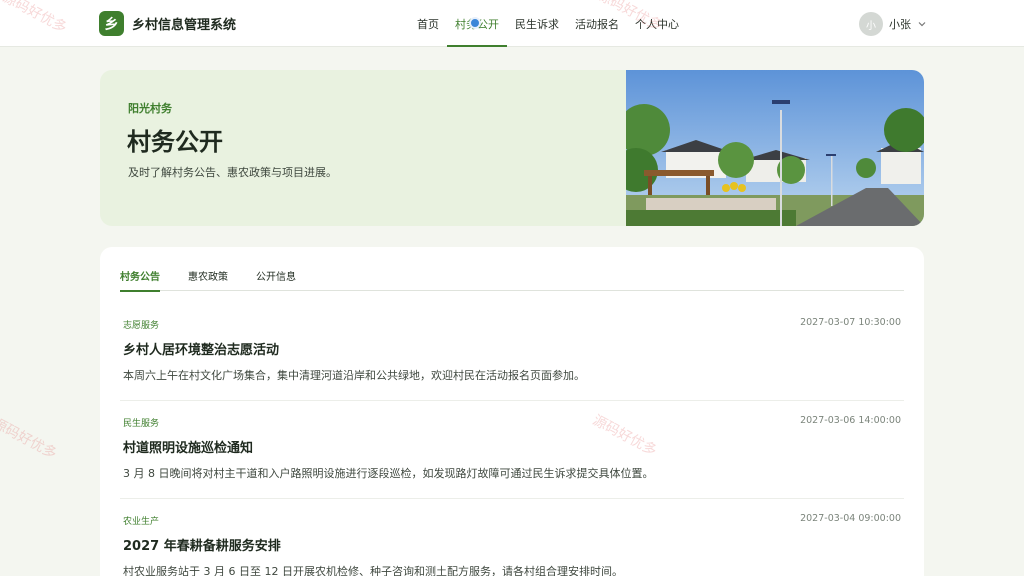 This screenshot has height=576, width=1024. What do you see at coordinates (276, 278) in the screenshot?
I see `tab-public-info: 公开信息` at bounding box center [276, 278].